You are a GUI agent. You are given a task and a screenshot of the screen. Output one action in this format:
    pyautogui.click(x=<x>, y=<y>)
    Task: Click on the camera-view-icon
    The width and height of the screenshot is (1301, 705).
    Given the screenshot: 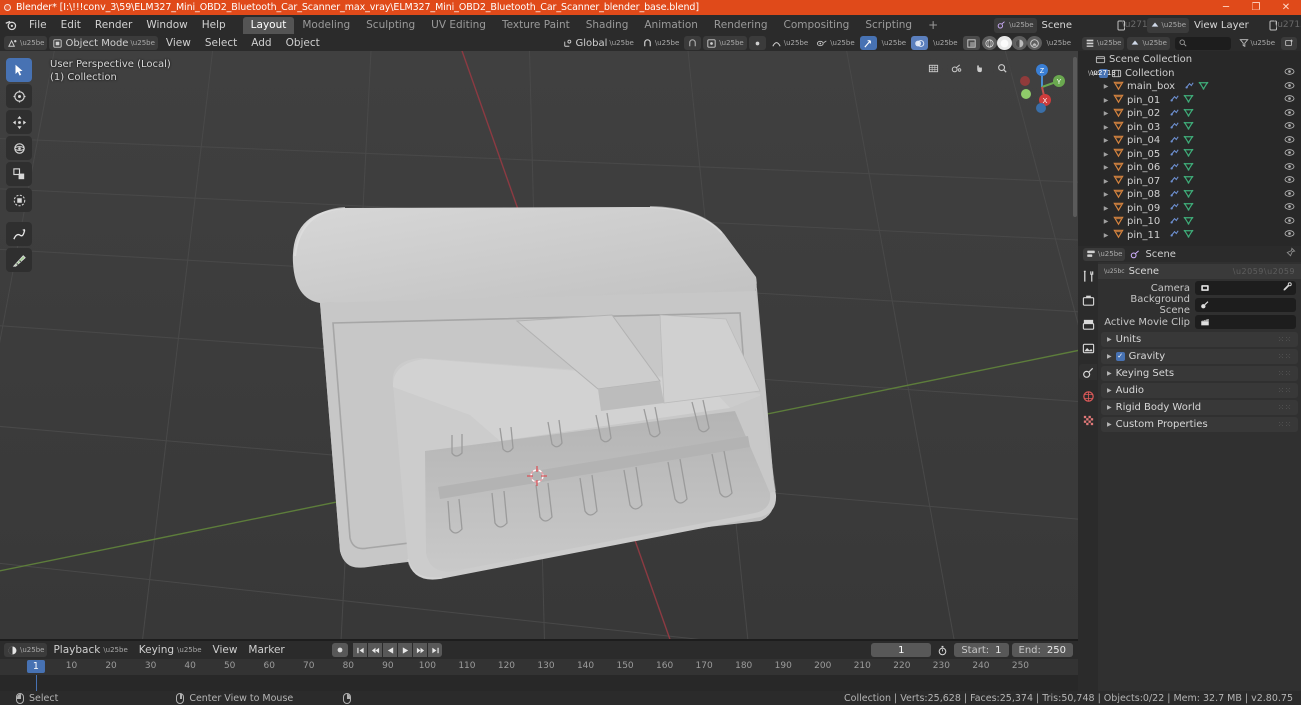 What is the action you would take?
    pyautogui.click(x=933, y=68)
    